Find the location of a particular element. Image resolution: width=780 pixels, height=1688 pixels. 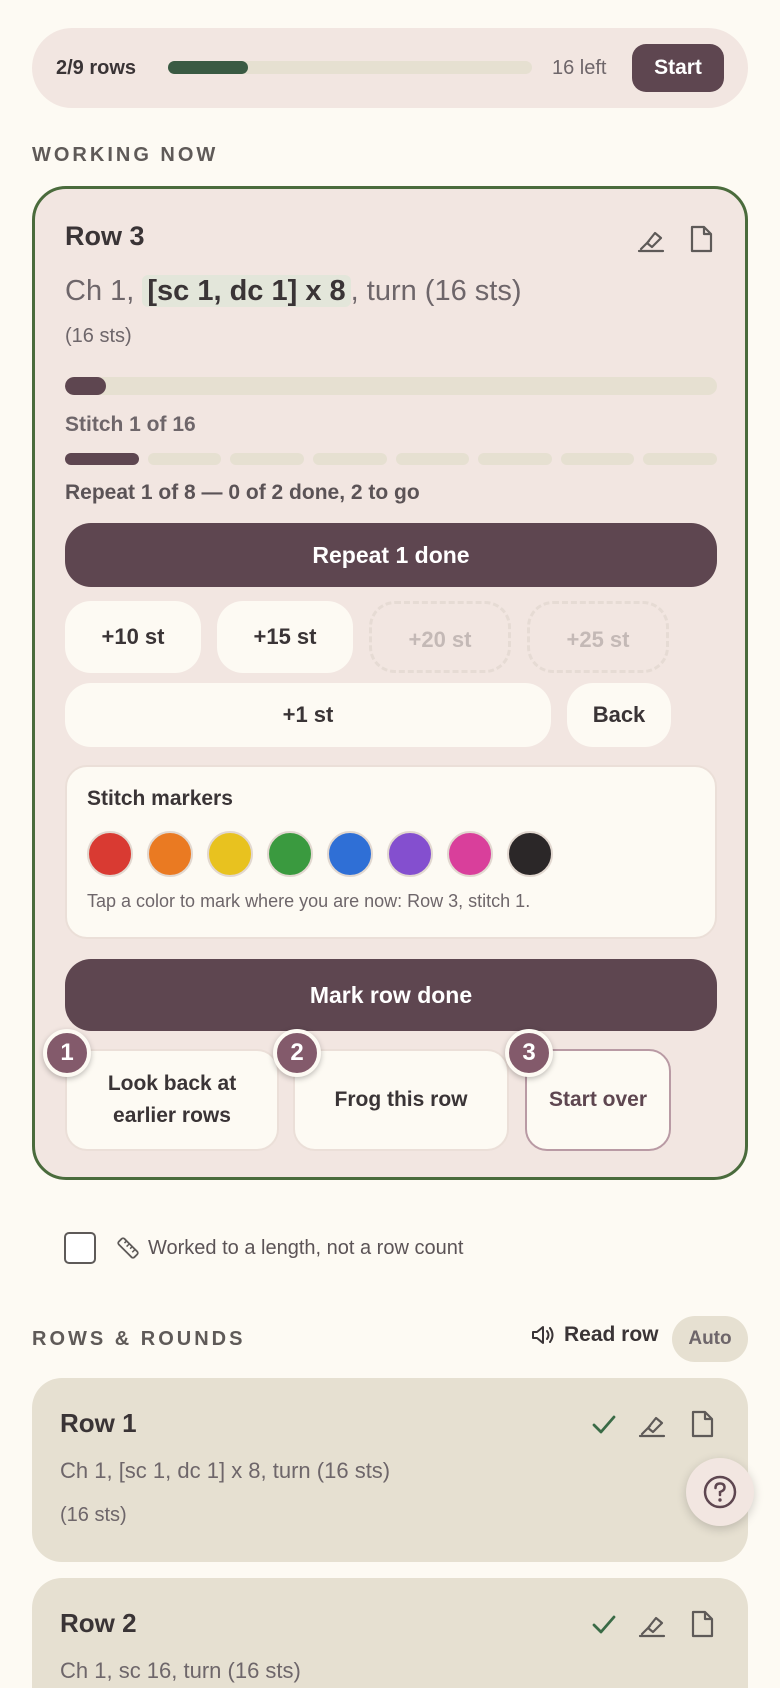

ruler-icon is located at coordinates (128, 1248).